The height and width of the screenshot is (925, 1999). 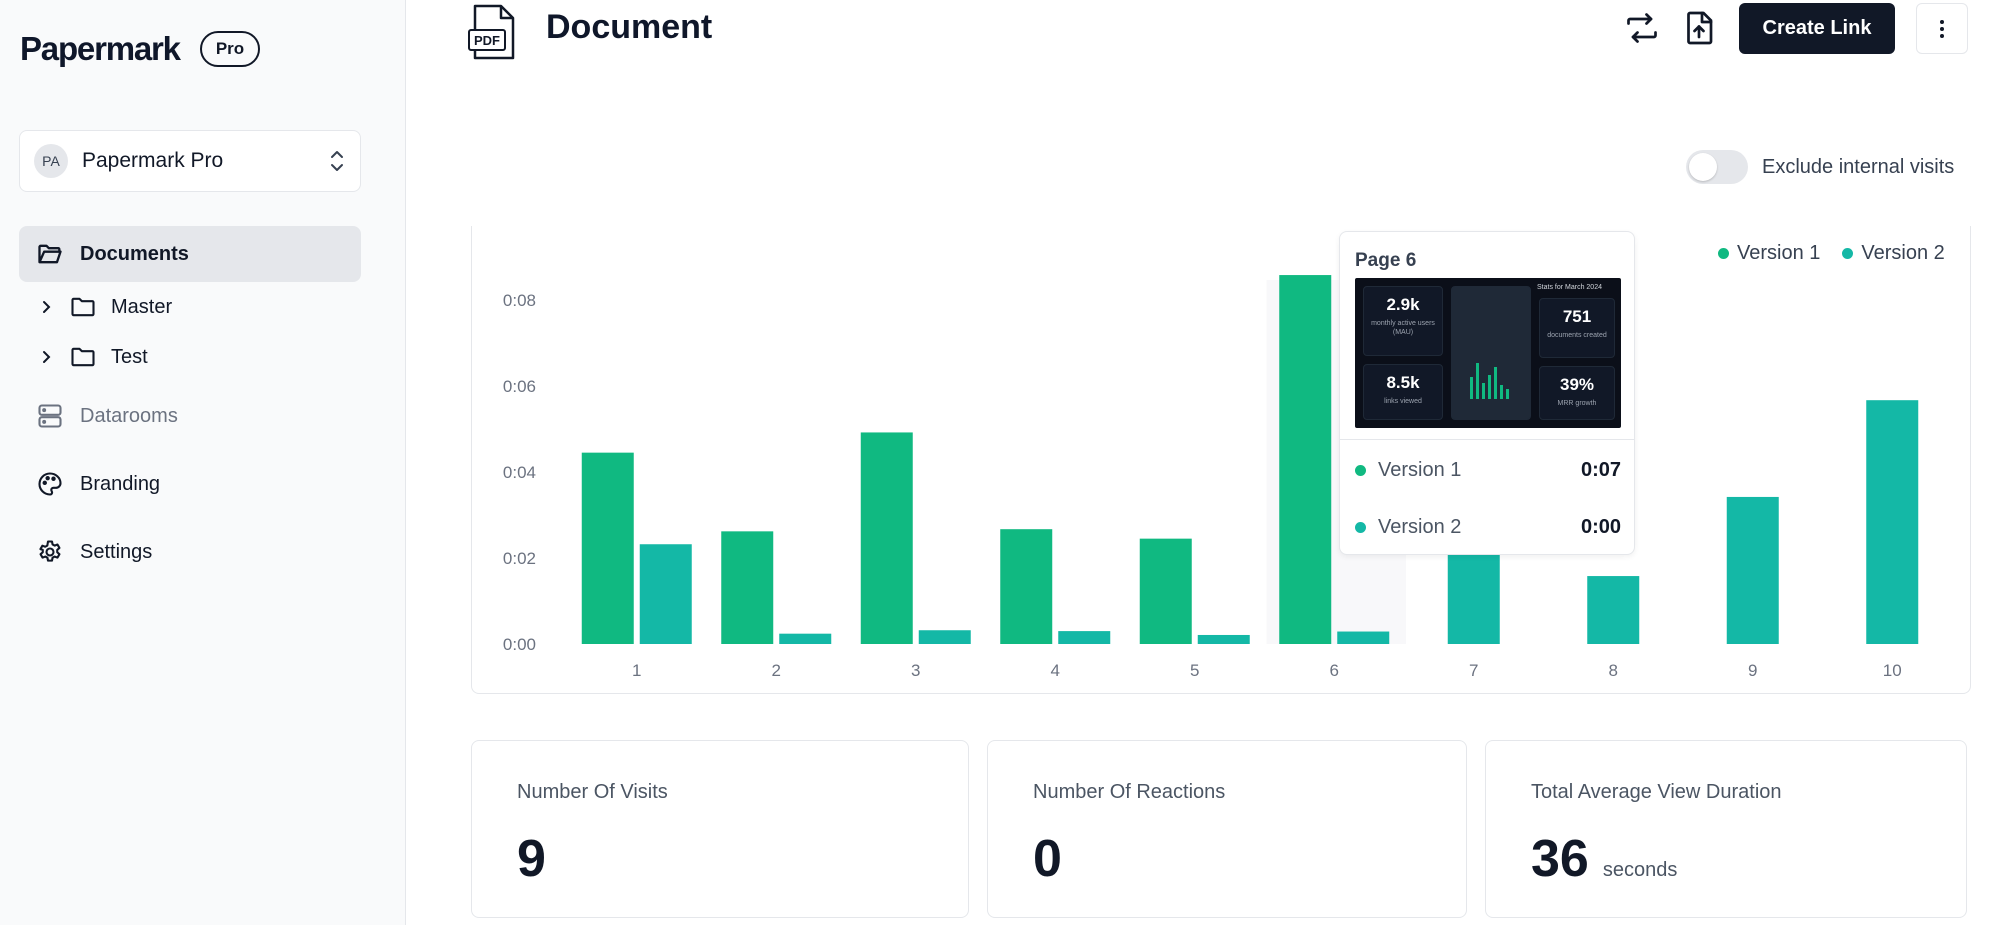 I want to click on legend-item-version-2: Version 2, so click(x=1893, y=253).